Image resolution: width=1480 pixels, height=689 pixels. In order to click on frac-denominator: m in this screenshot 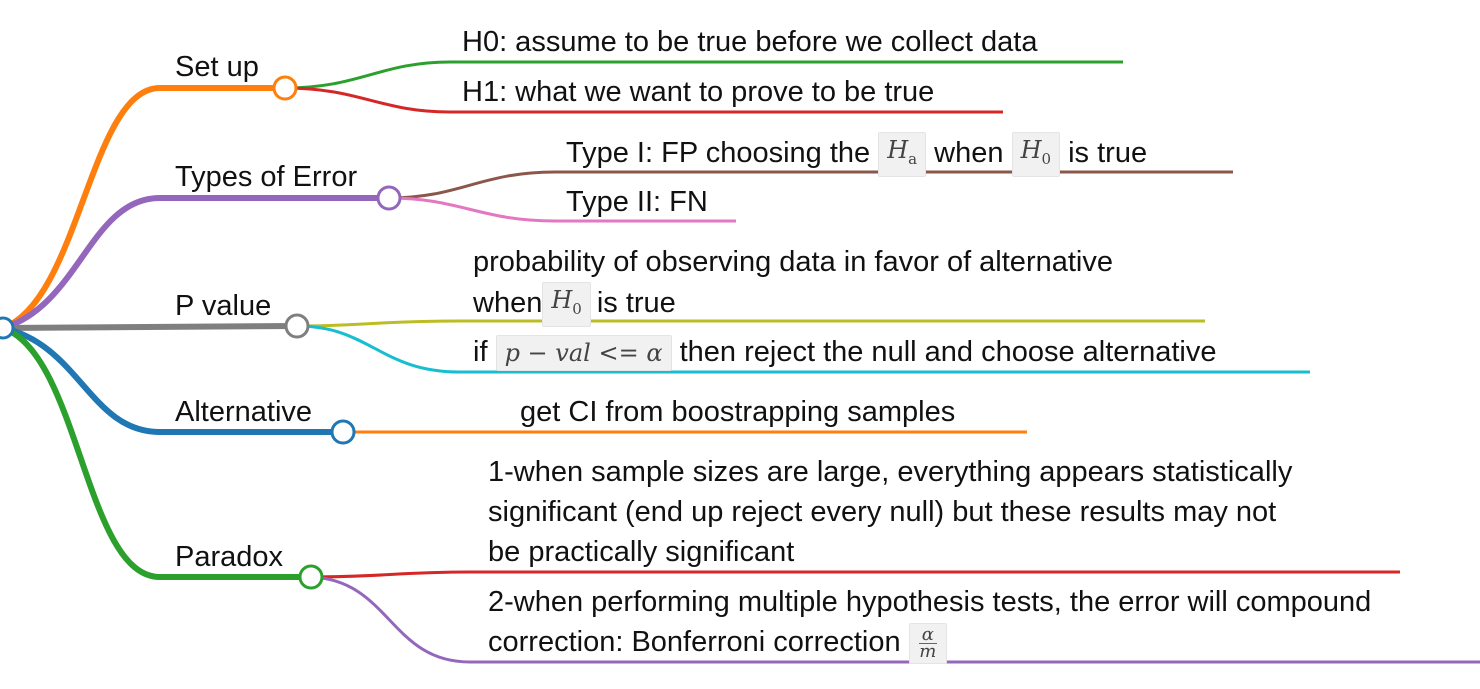, I will do `click(928, 651)`.